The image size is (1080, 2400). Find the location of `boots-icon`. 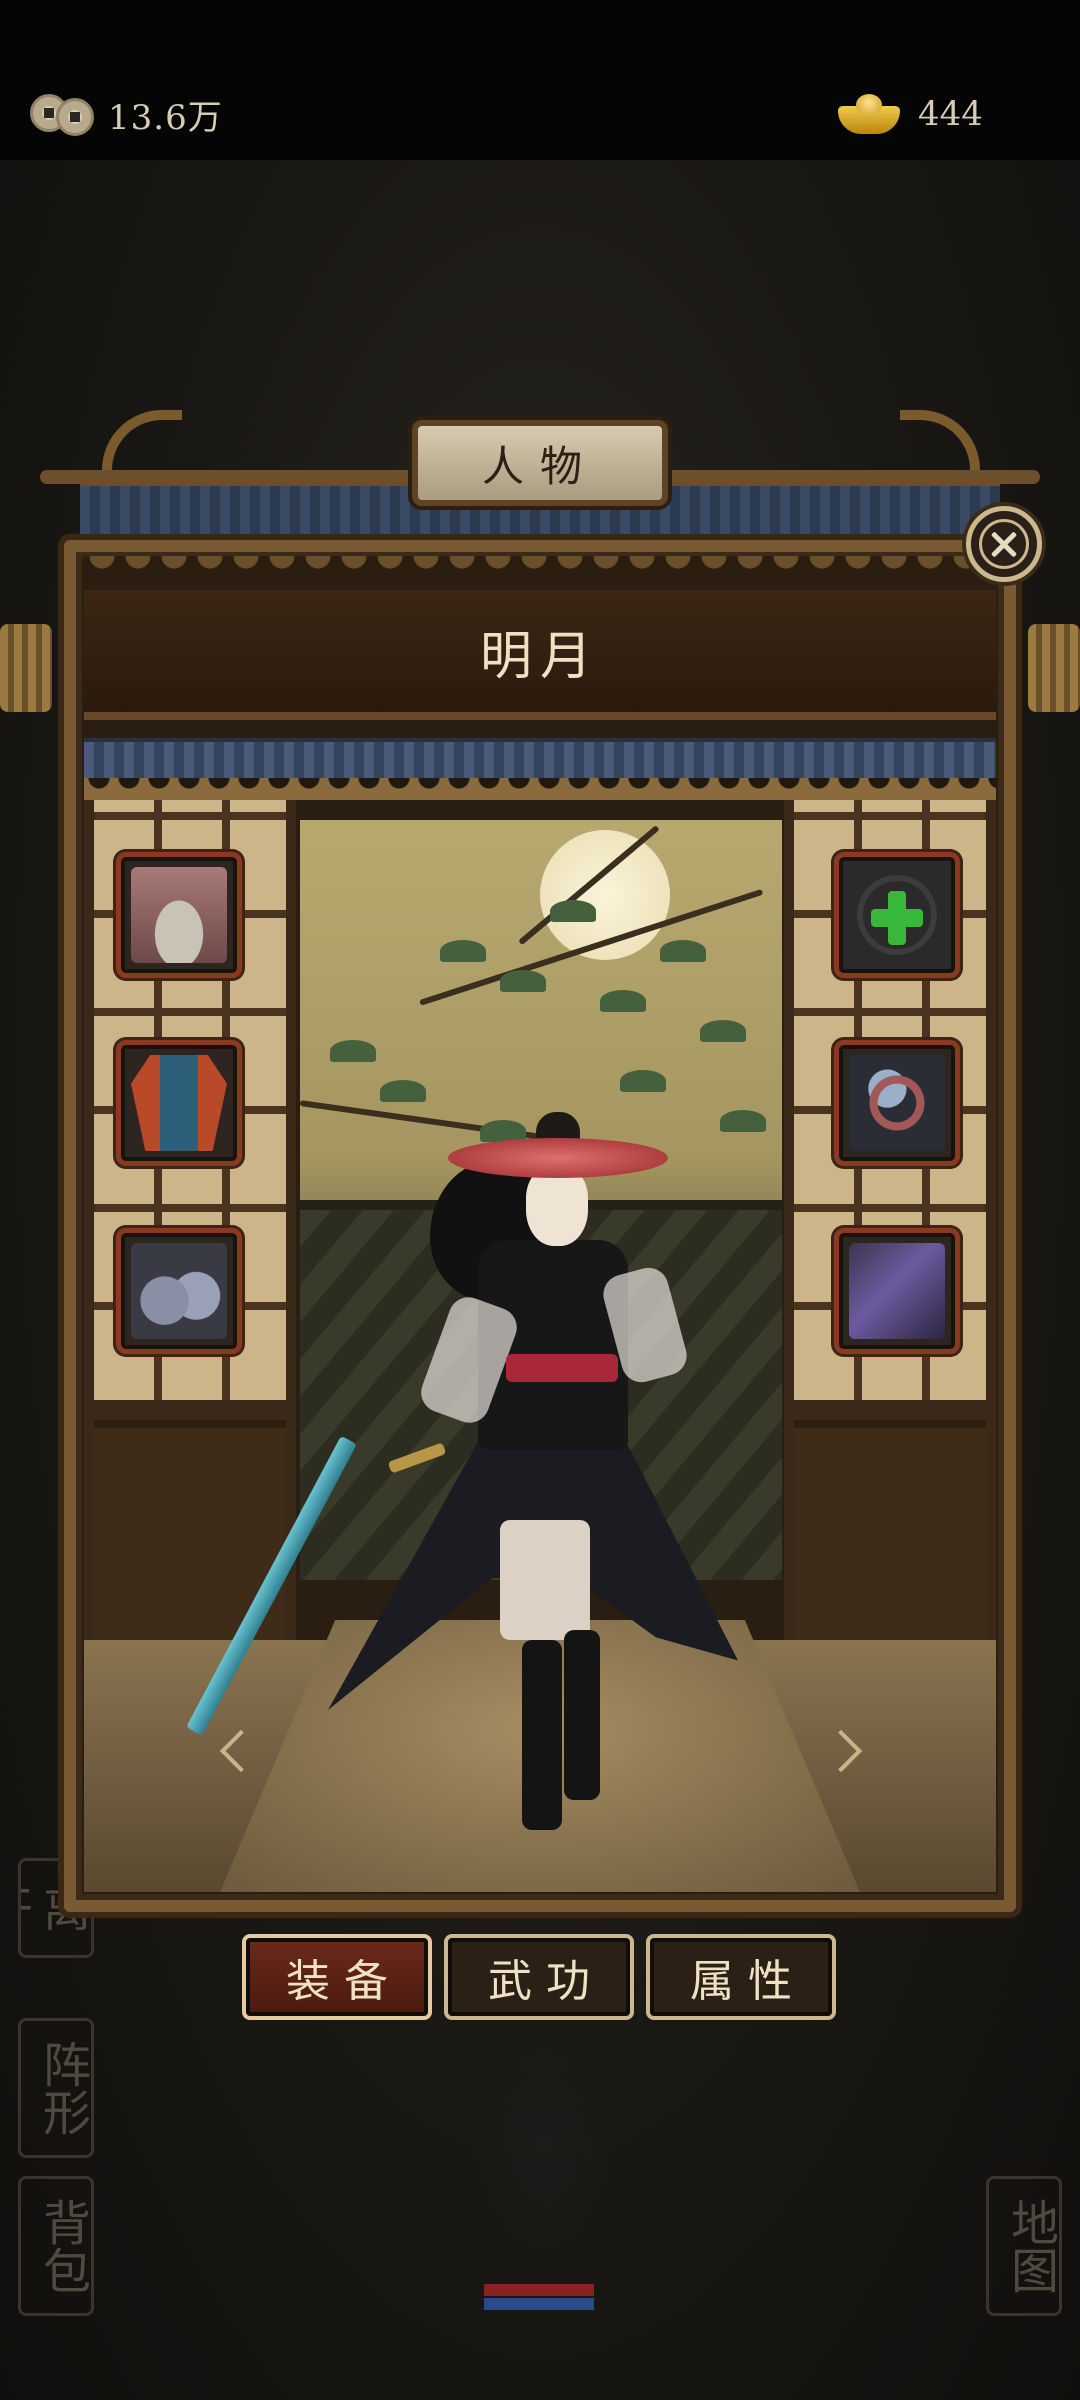

boots-icon is located at coordinates (179, 1291).